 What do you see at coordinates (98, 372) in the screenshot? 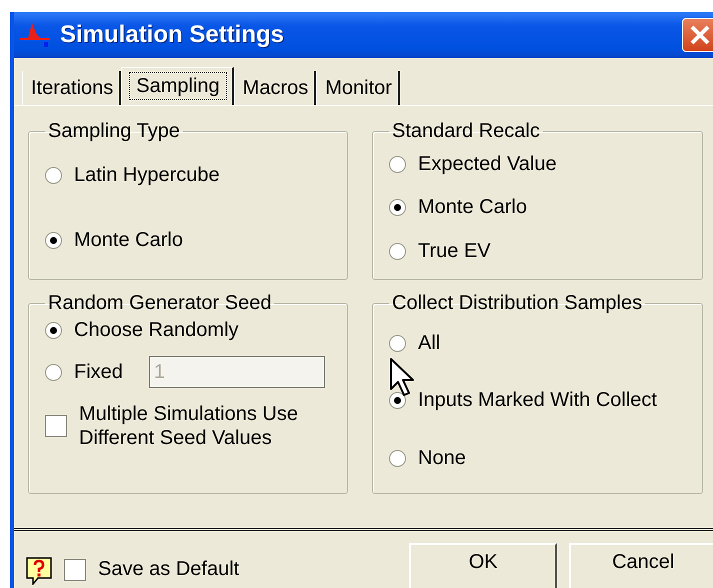
I see `option-label: Fixed` at bounding box center [98, 372].